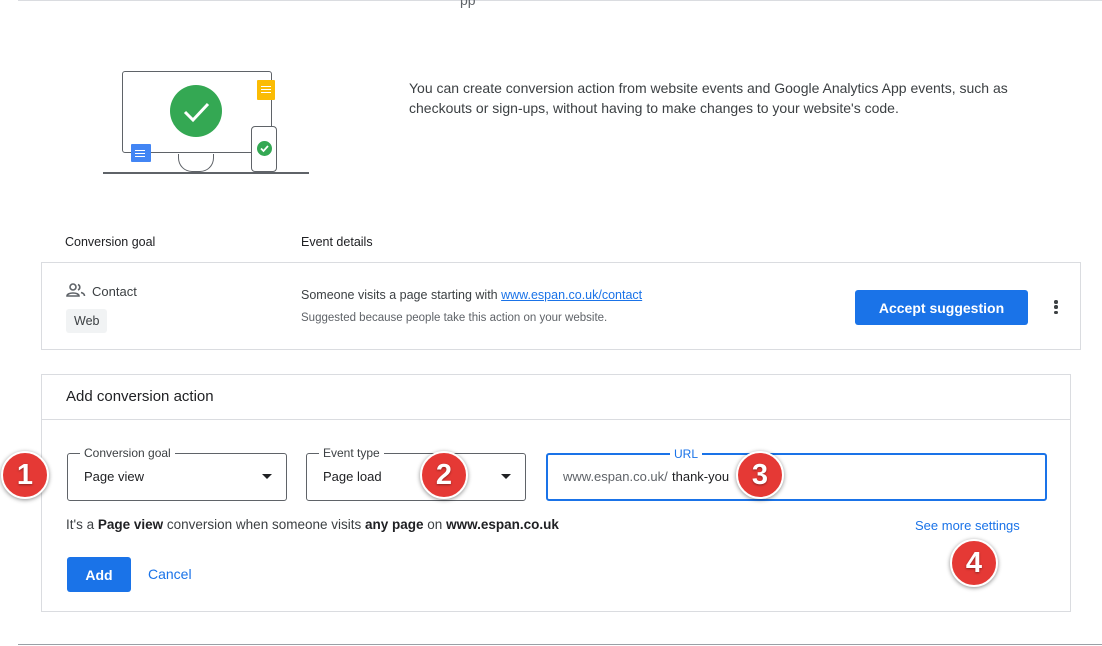  Describe the element at coordinates (560, 0) in the screenshot. I see `top-divider` at that location.